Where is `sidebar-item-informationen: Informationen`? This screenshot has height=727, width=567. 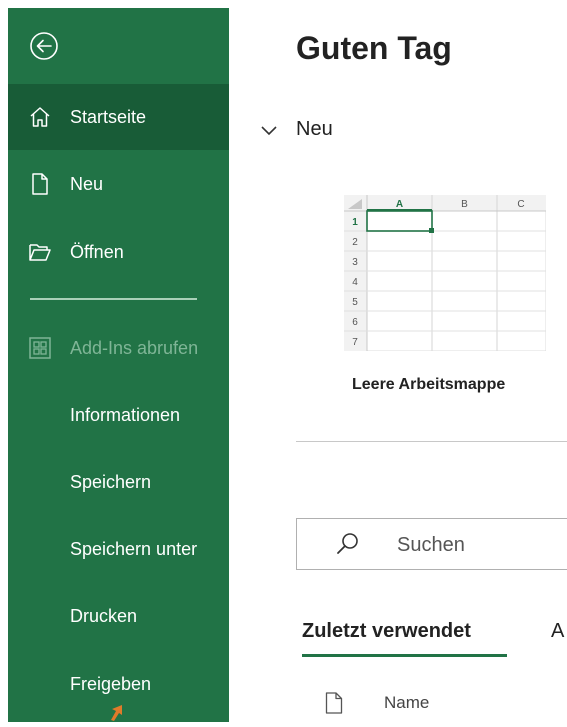 sidebar-item-informationen: Informationen is located at coordinates (118, 415).